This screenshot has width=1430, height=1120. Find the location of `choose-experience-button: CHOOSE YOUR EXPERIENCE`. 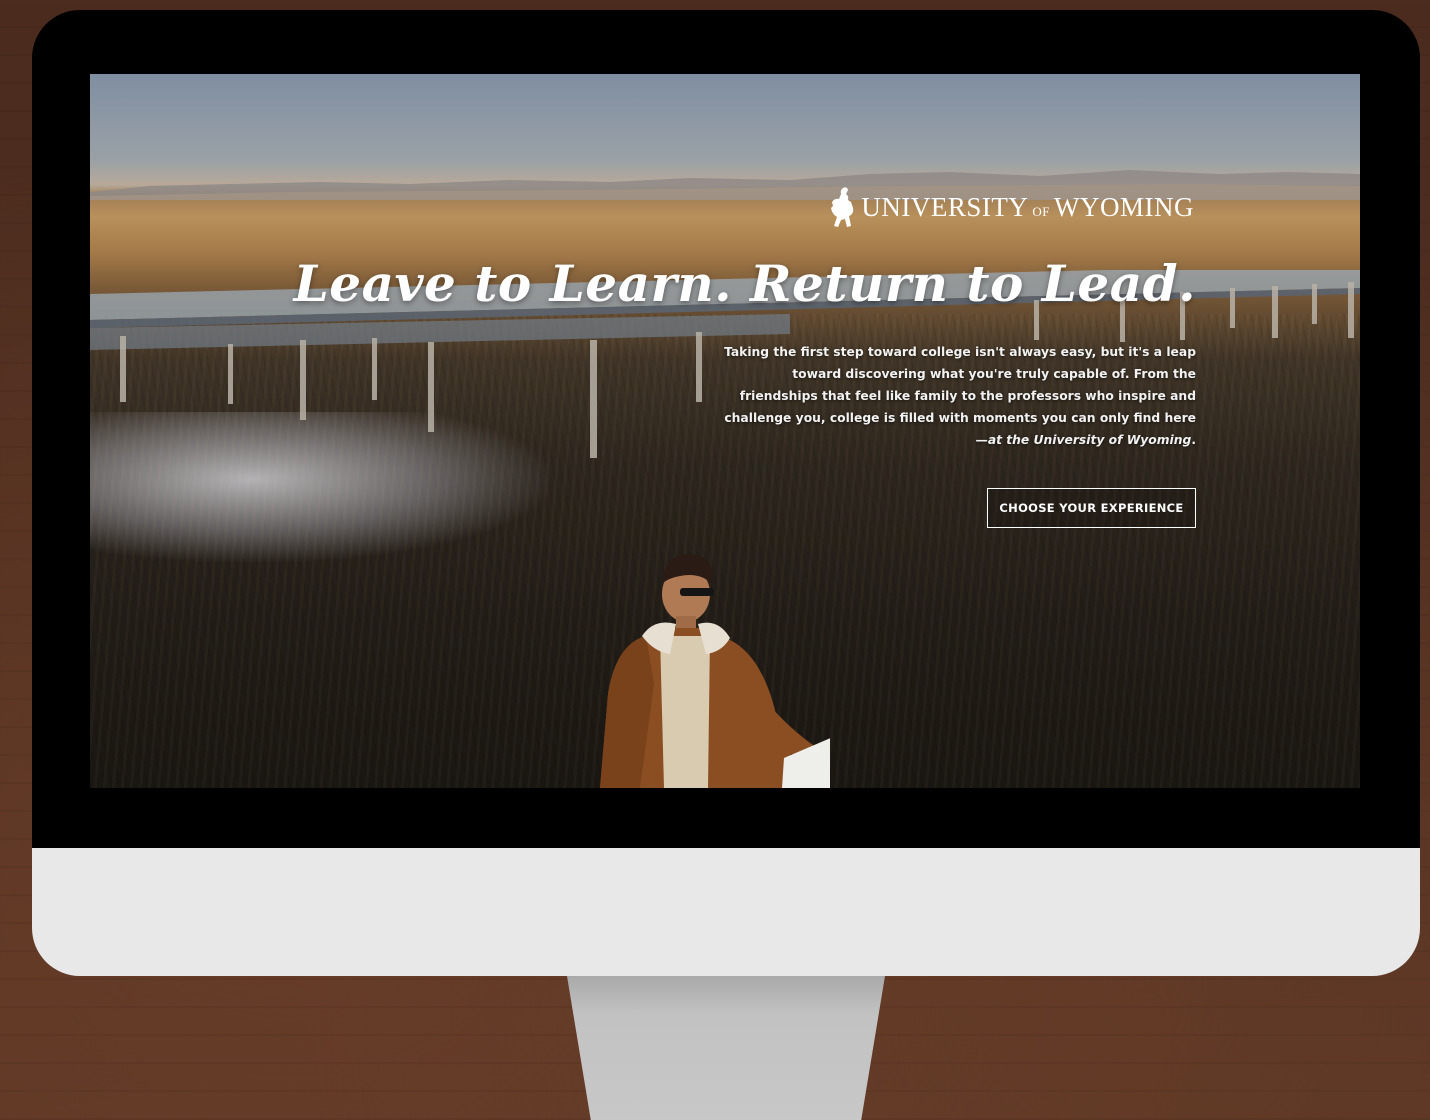

choose-experience-button: CHOOSE YOUR EXPERIENCE is located at coordinates (1091, 508).